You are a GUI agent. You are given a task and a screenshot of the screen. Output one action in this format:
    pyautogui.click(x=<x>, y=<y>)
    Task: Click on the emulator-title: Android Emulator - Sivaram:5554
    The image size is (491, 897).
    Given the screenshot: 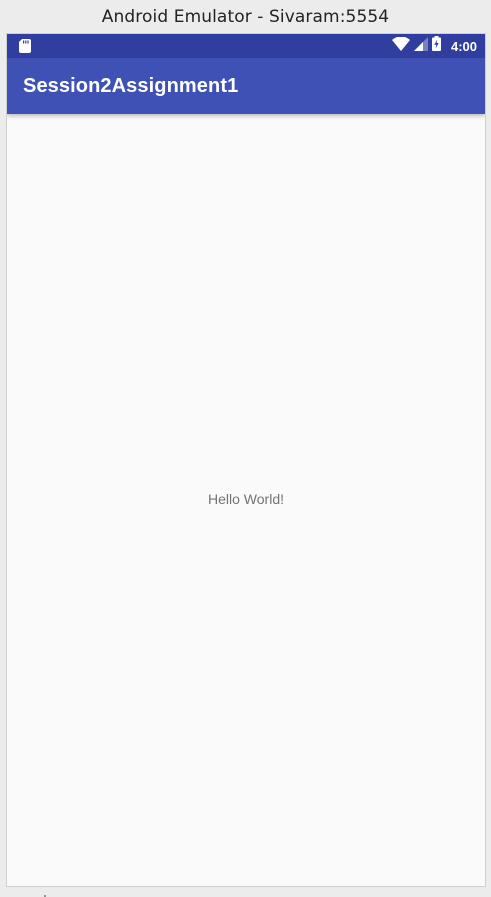 What is the action you would take?
    pyautogui.click(x=245, y=16)
    